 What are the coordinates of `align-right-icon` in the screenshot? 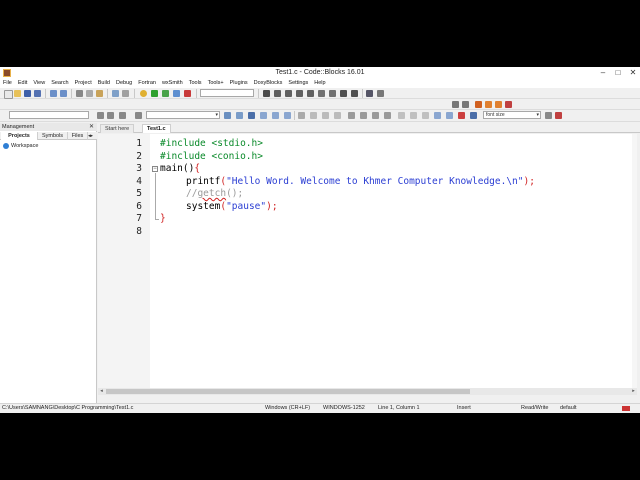 It's located at (425, 115).